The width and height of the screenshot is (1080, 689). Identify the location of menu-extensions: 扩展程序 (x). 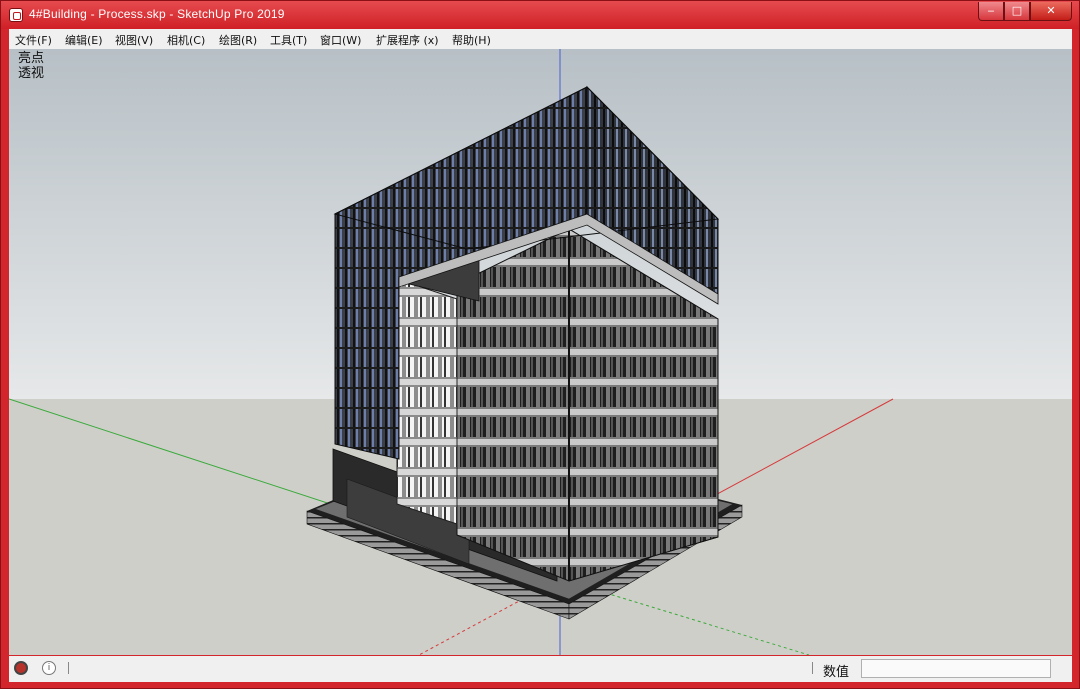
(407, 40).